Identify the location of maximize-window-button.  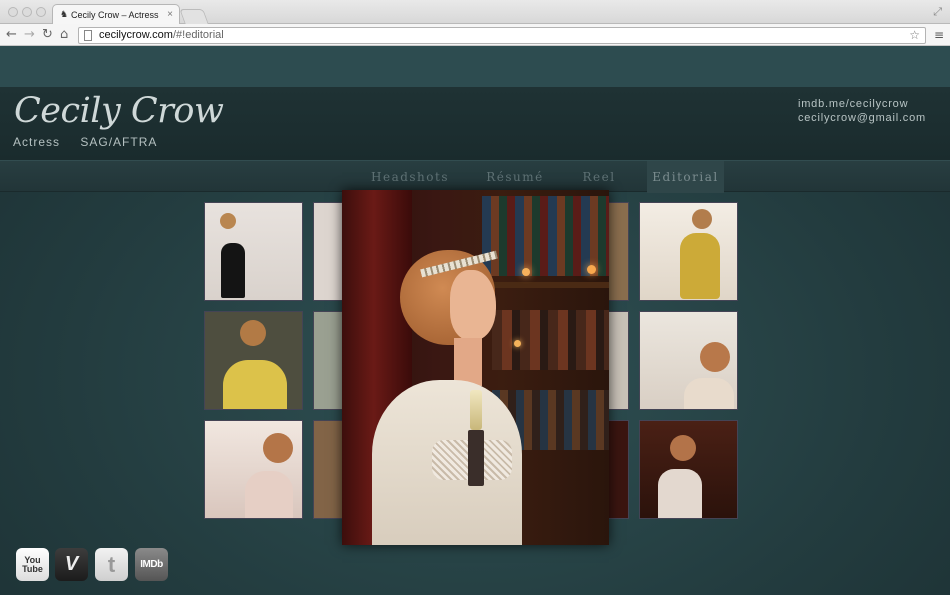
(41, 12).